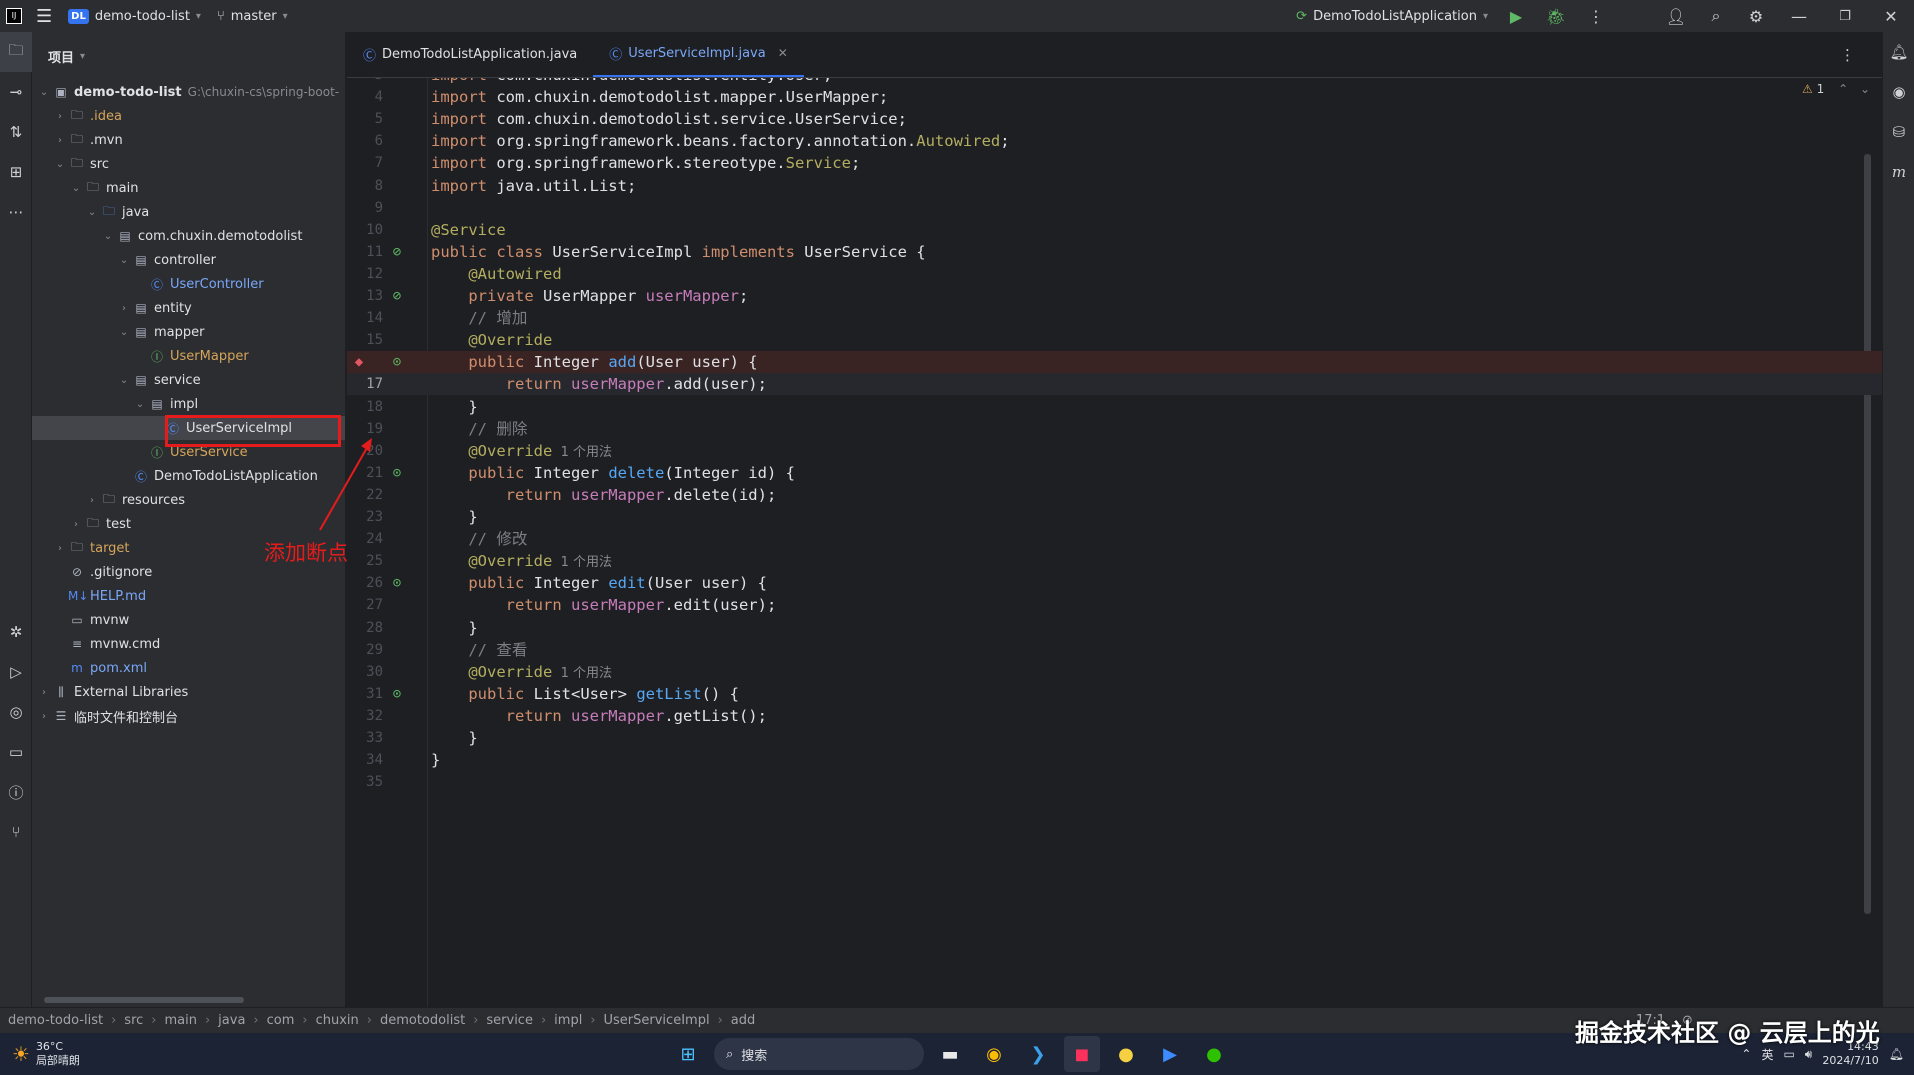 The height and width of the screenshot is (1075, 1914). I want to click on close-tab-icon: ✕, so click(783, 53).